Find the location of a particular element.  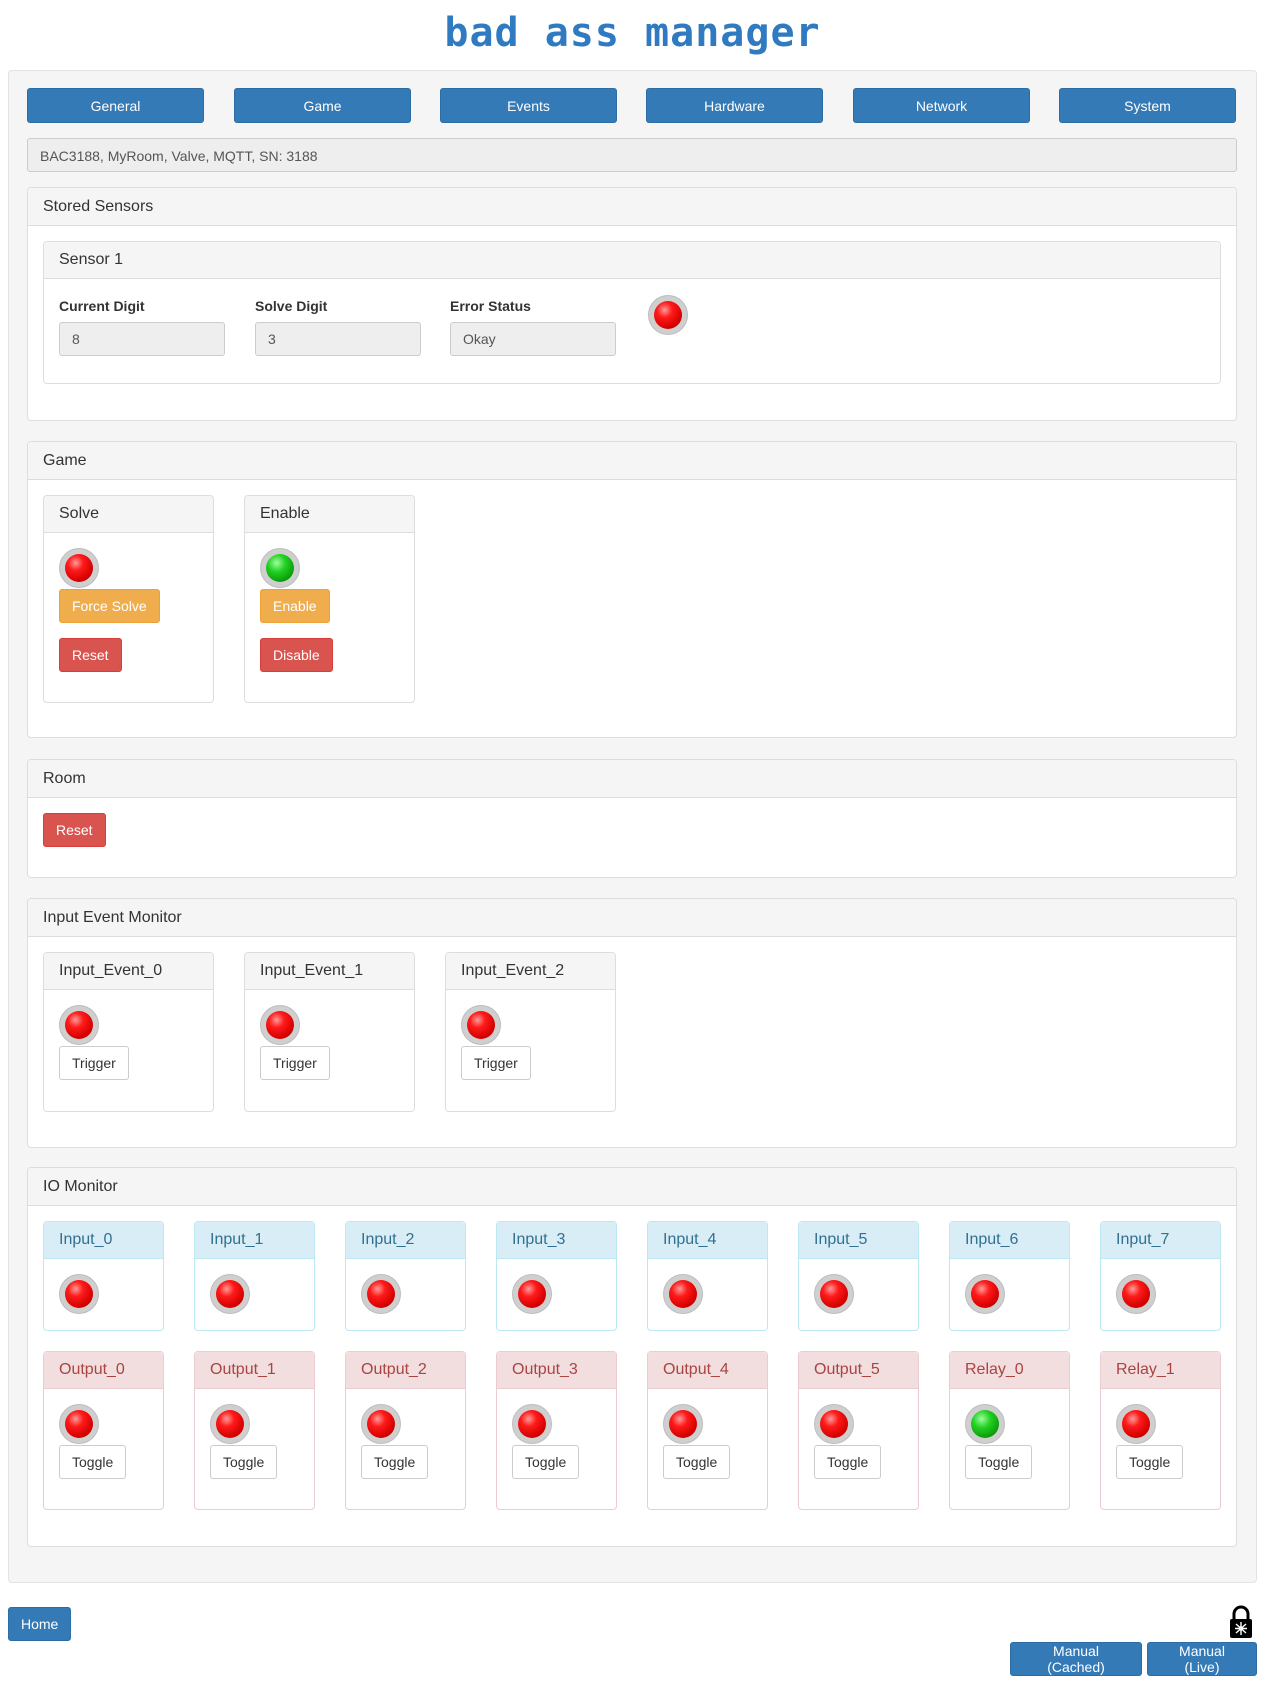

home-button: Home is located at coordinates (40, 1624).